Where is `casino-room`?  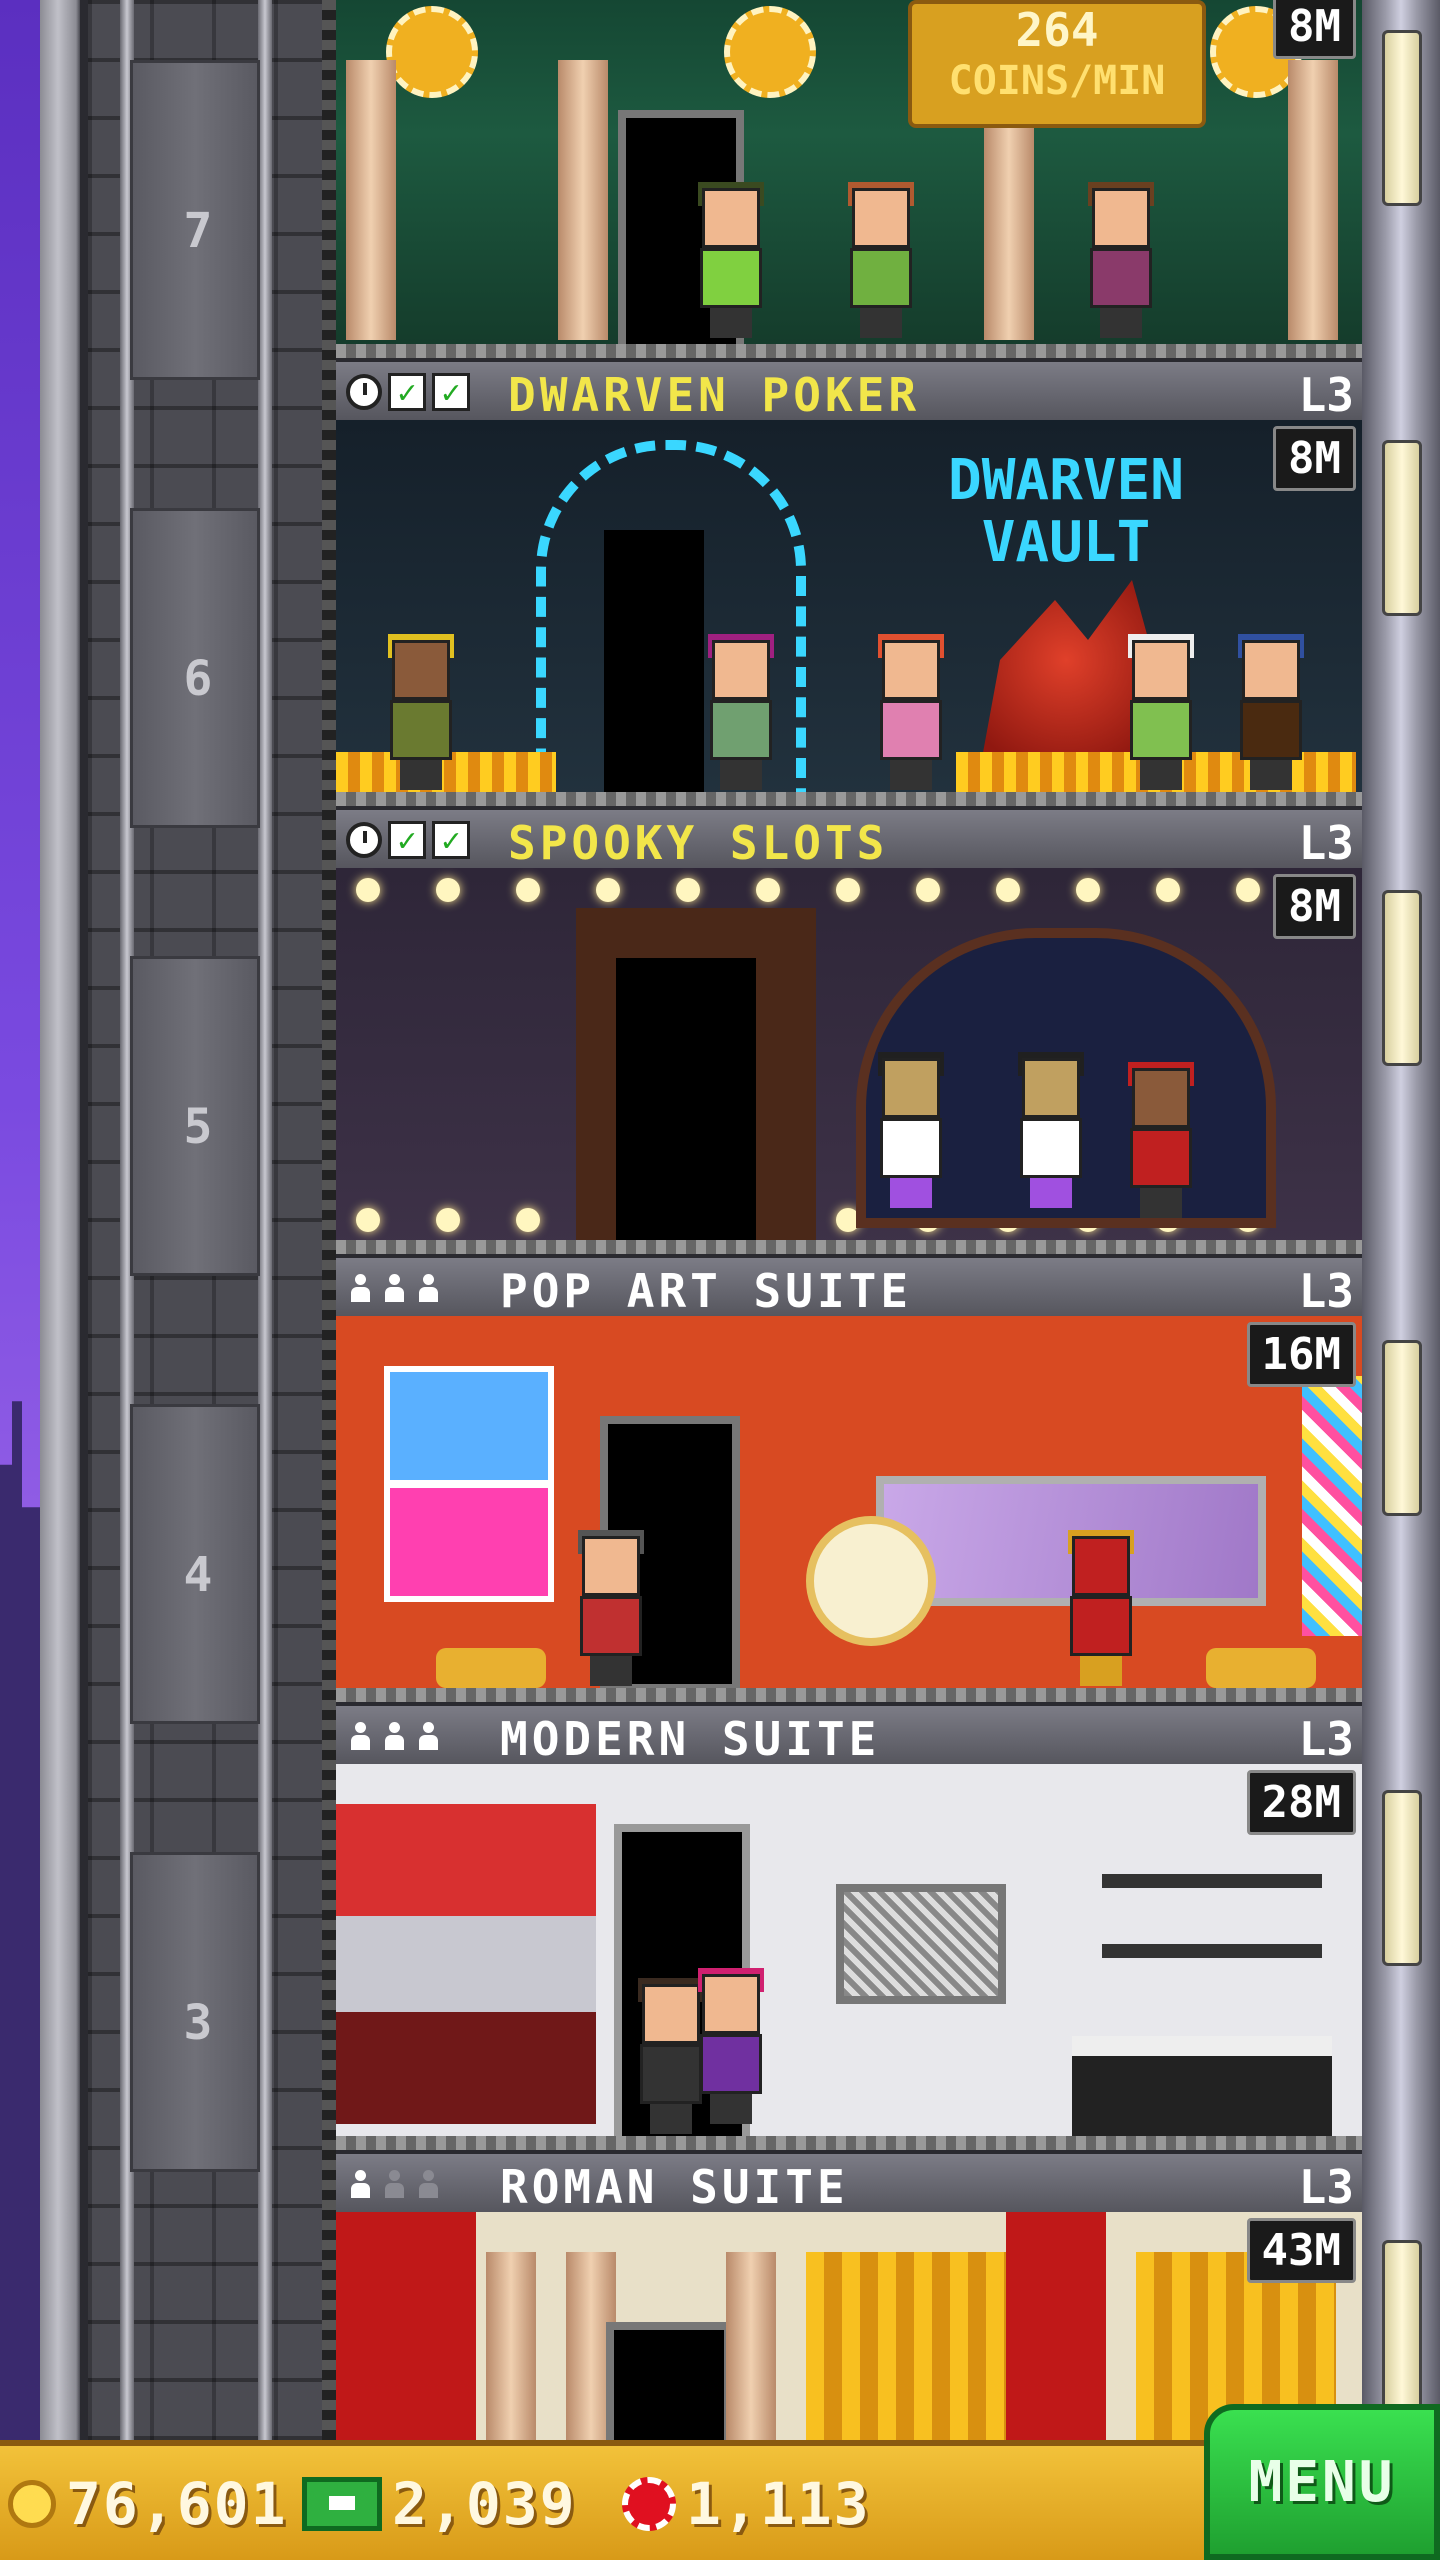
casino-room is located at coordinates (849, 179).